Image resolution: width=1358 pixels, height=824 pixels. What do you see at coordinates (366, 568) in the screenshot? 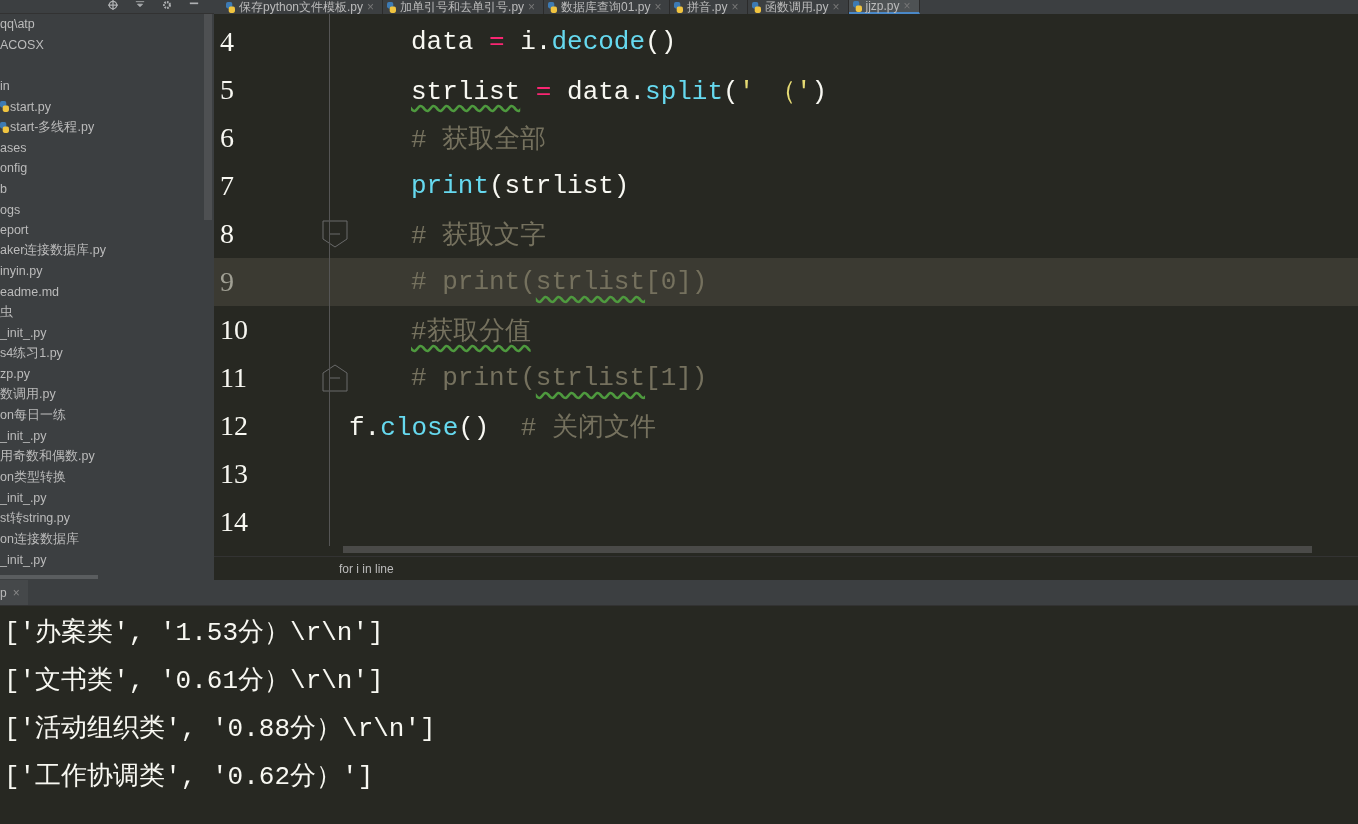
I see `breadcrumb: for i in line` at bounding box center [366, 568].